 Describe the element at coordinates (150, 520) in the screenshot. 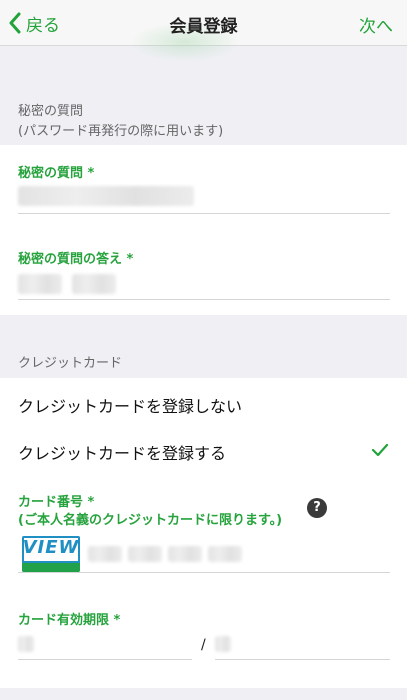

I see `card-number-note: (ご本人名義のクレジットカードに限ります。)` at that location.